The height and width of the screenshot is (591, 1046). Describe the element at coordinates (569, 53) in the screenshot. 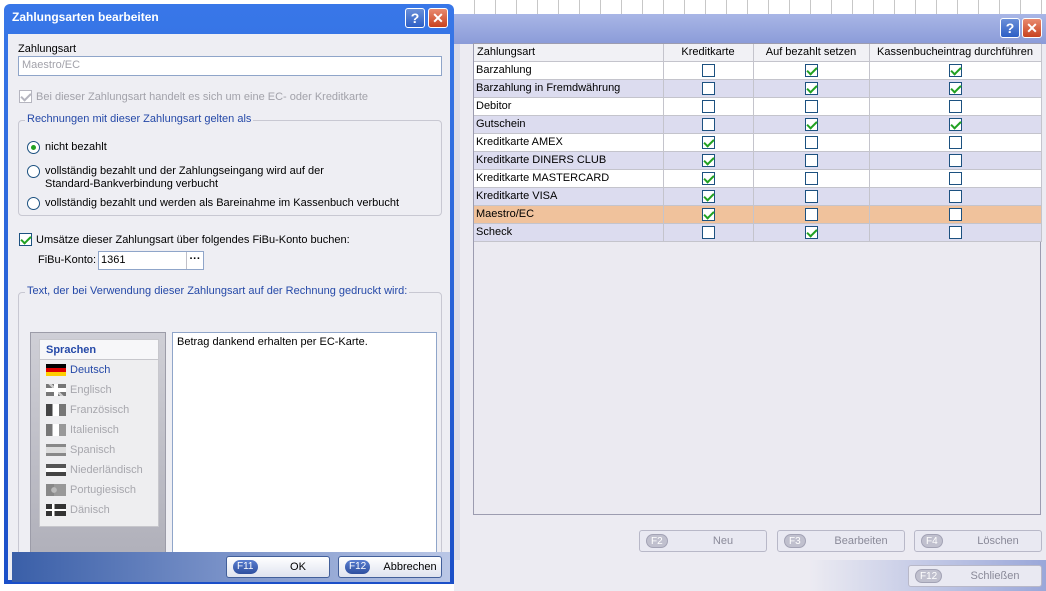

I see `column-header-zahlungsart: Zahlungsart` at that location.